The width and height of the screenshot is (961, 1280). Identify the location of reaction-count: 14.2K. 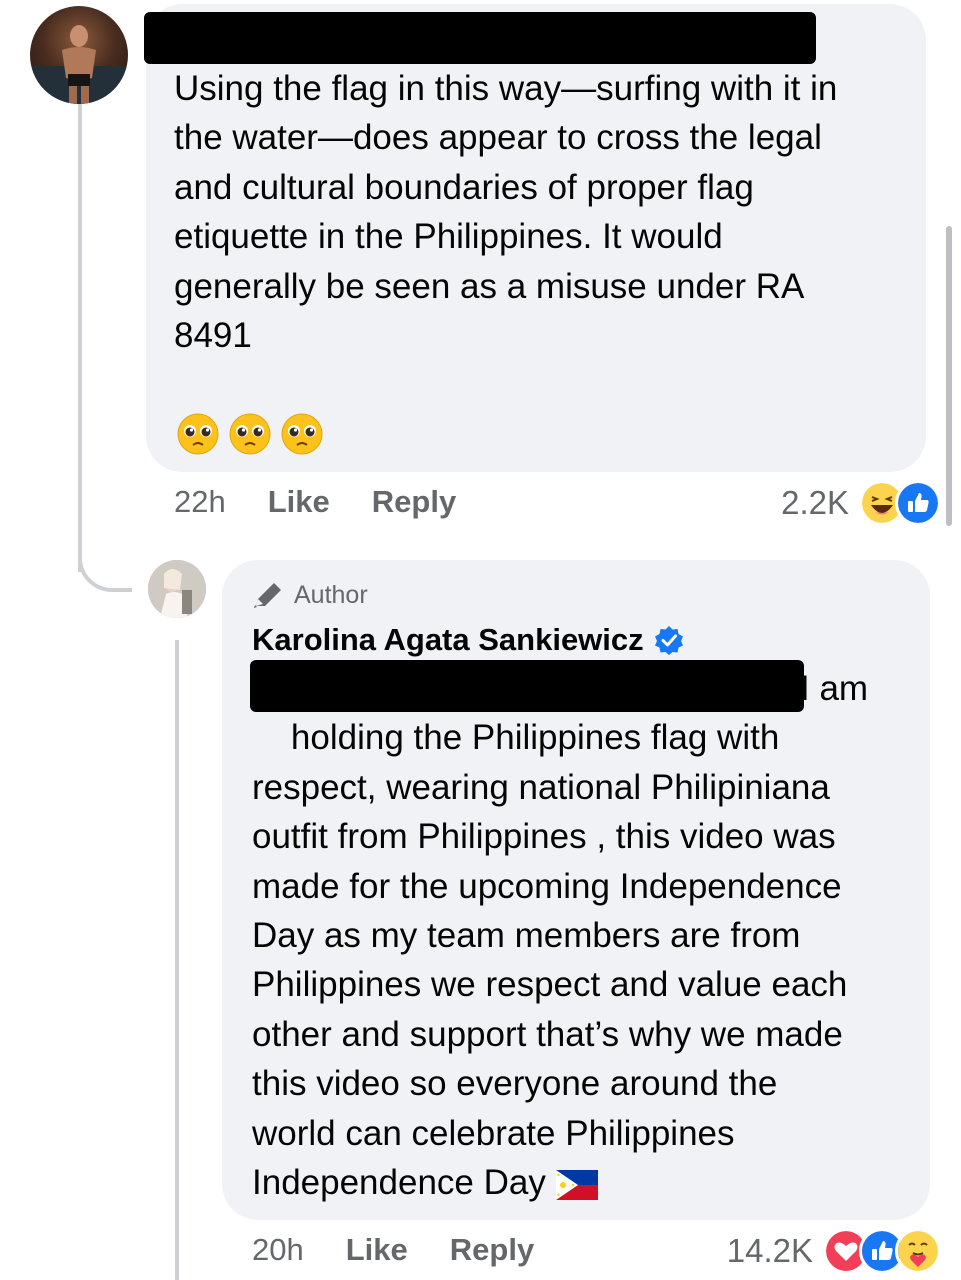
(769, 1250).